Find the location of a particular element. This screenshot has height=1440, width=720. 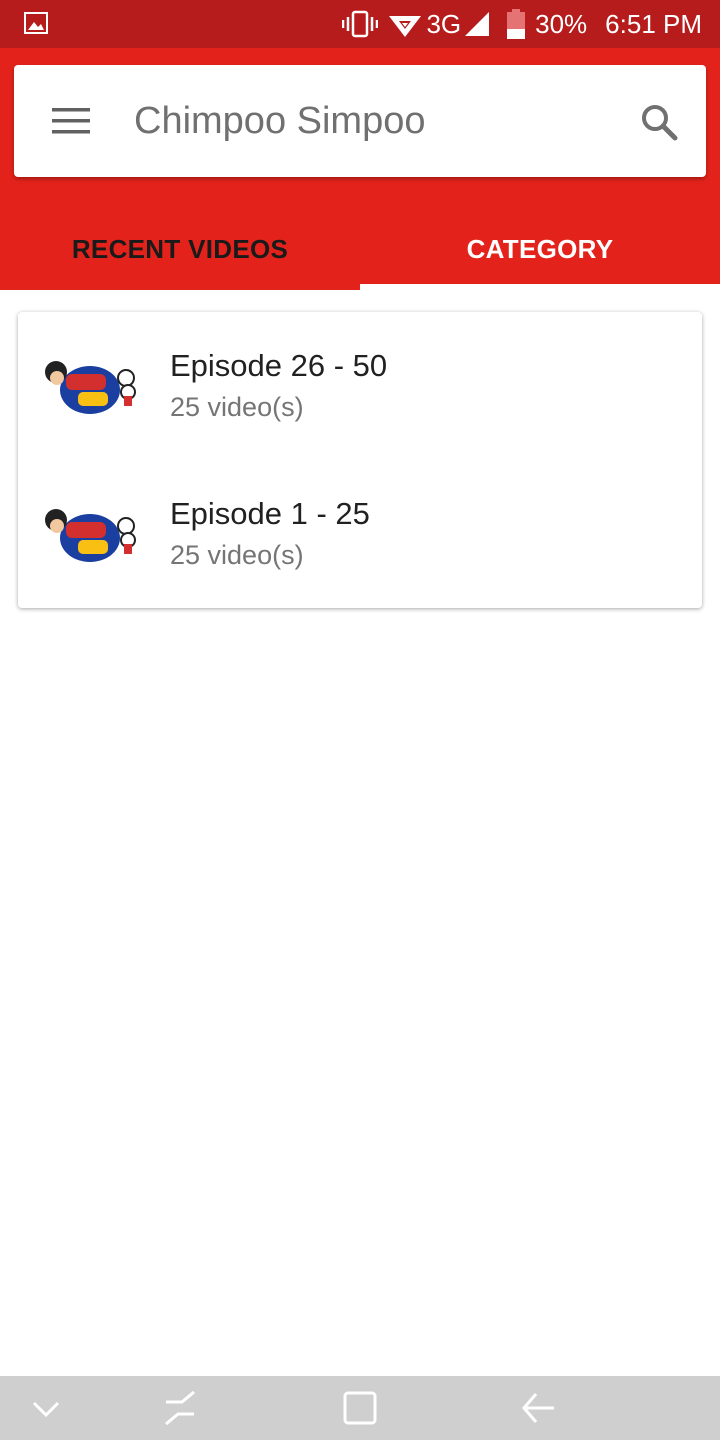

category-title: Episode 26 - 50 is located at coordinates (279, 365).